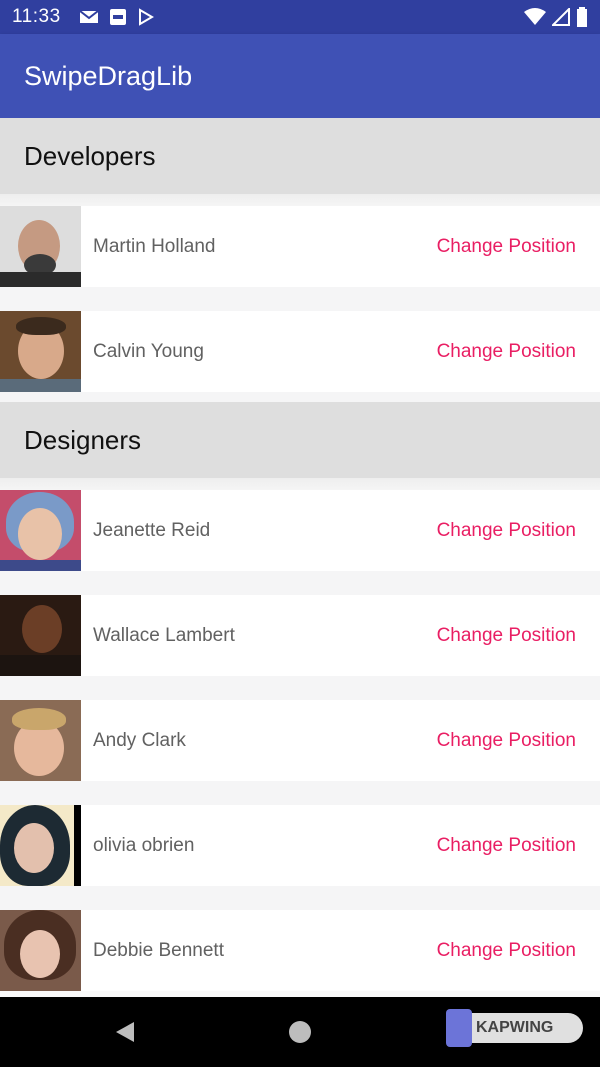 The height and width of the screenshot is (1067, 600). What do you see at coordinates (154, 246) in the screenshot?
I see `person-name: Martin Holland` at bounding box center [154, 246].